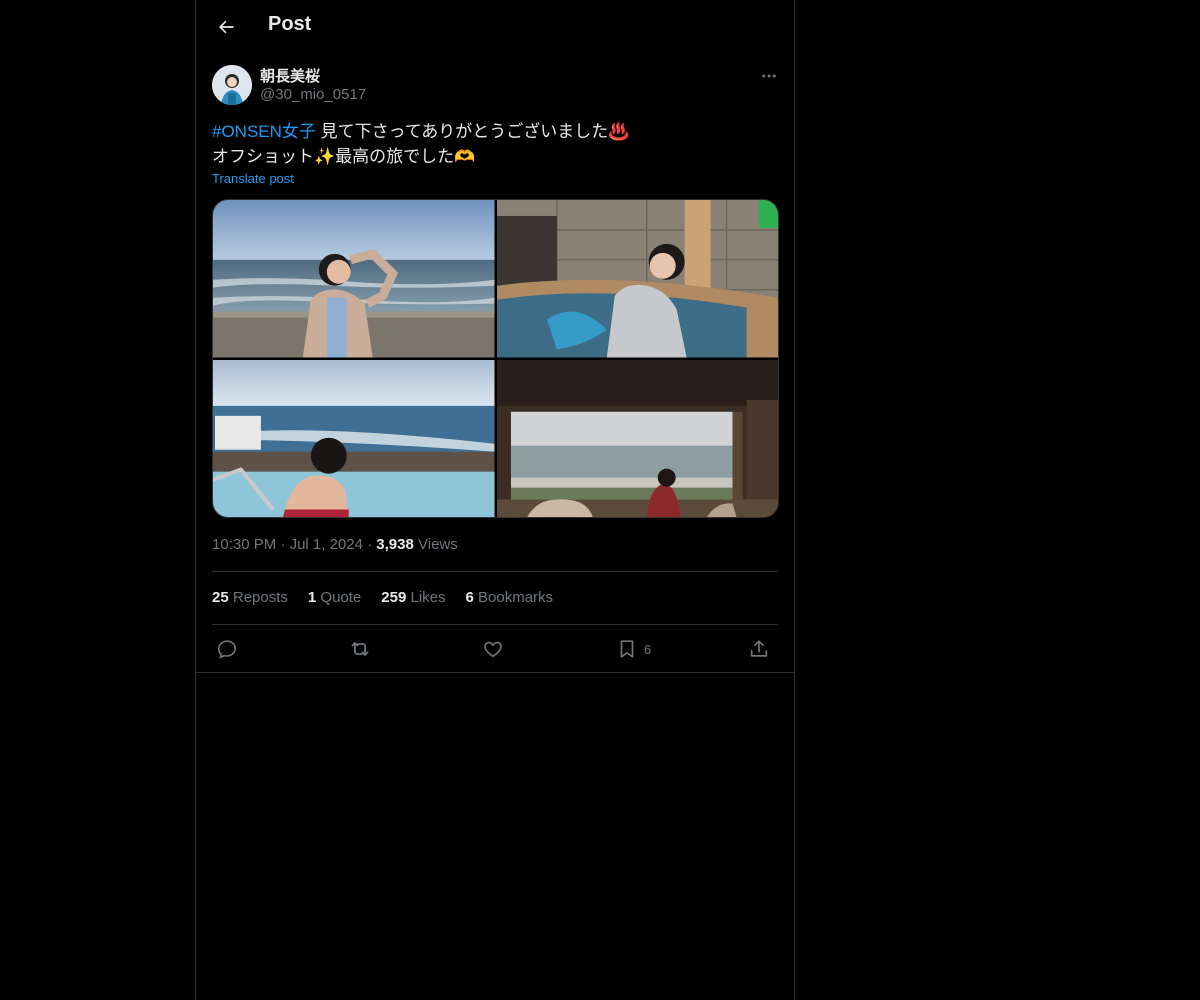  I want to click on like-button, so click(493, 649).